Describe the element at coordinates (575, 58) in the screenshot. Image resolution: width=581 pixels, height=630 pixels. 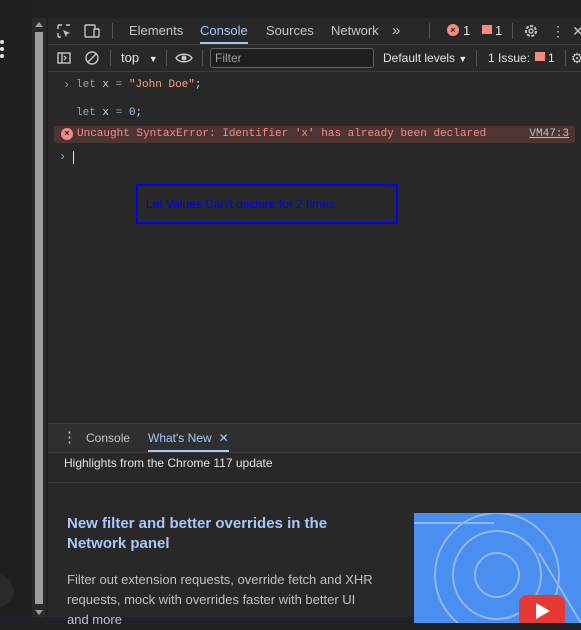
I see `console-settings-gear-icon: ⚙` at that location.